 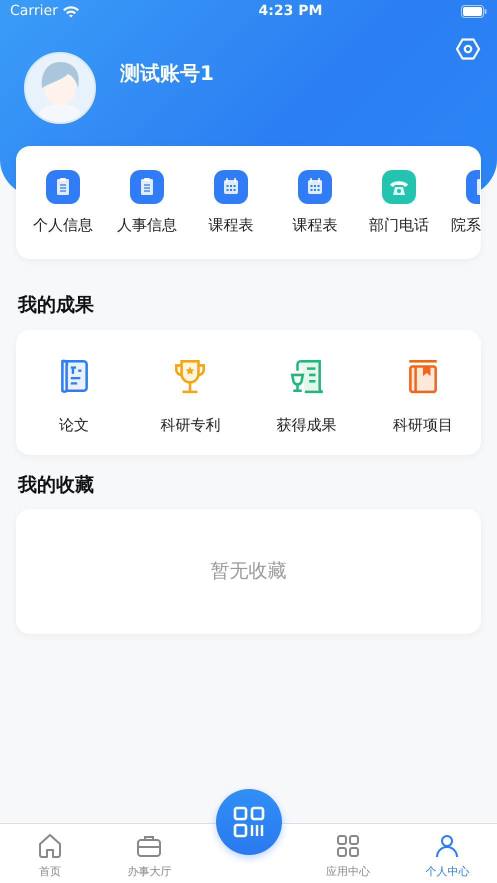 What do you see at coordinates (306, 425) in the screenshot?
I see `item-label: 获得成果` at bounding box center [306, 425].